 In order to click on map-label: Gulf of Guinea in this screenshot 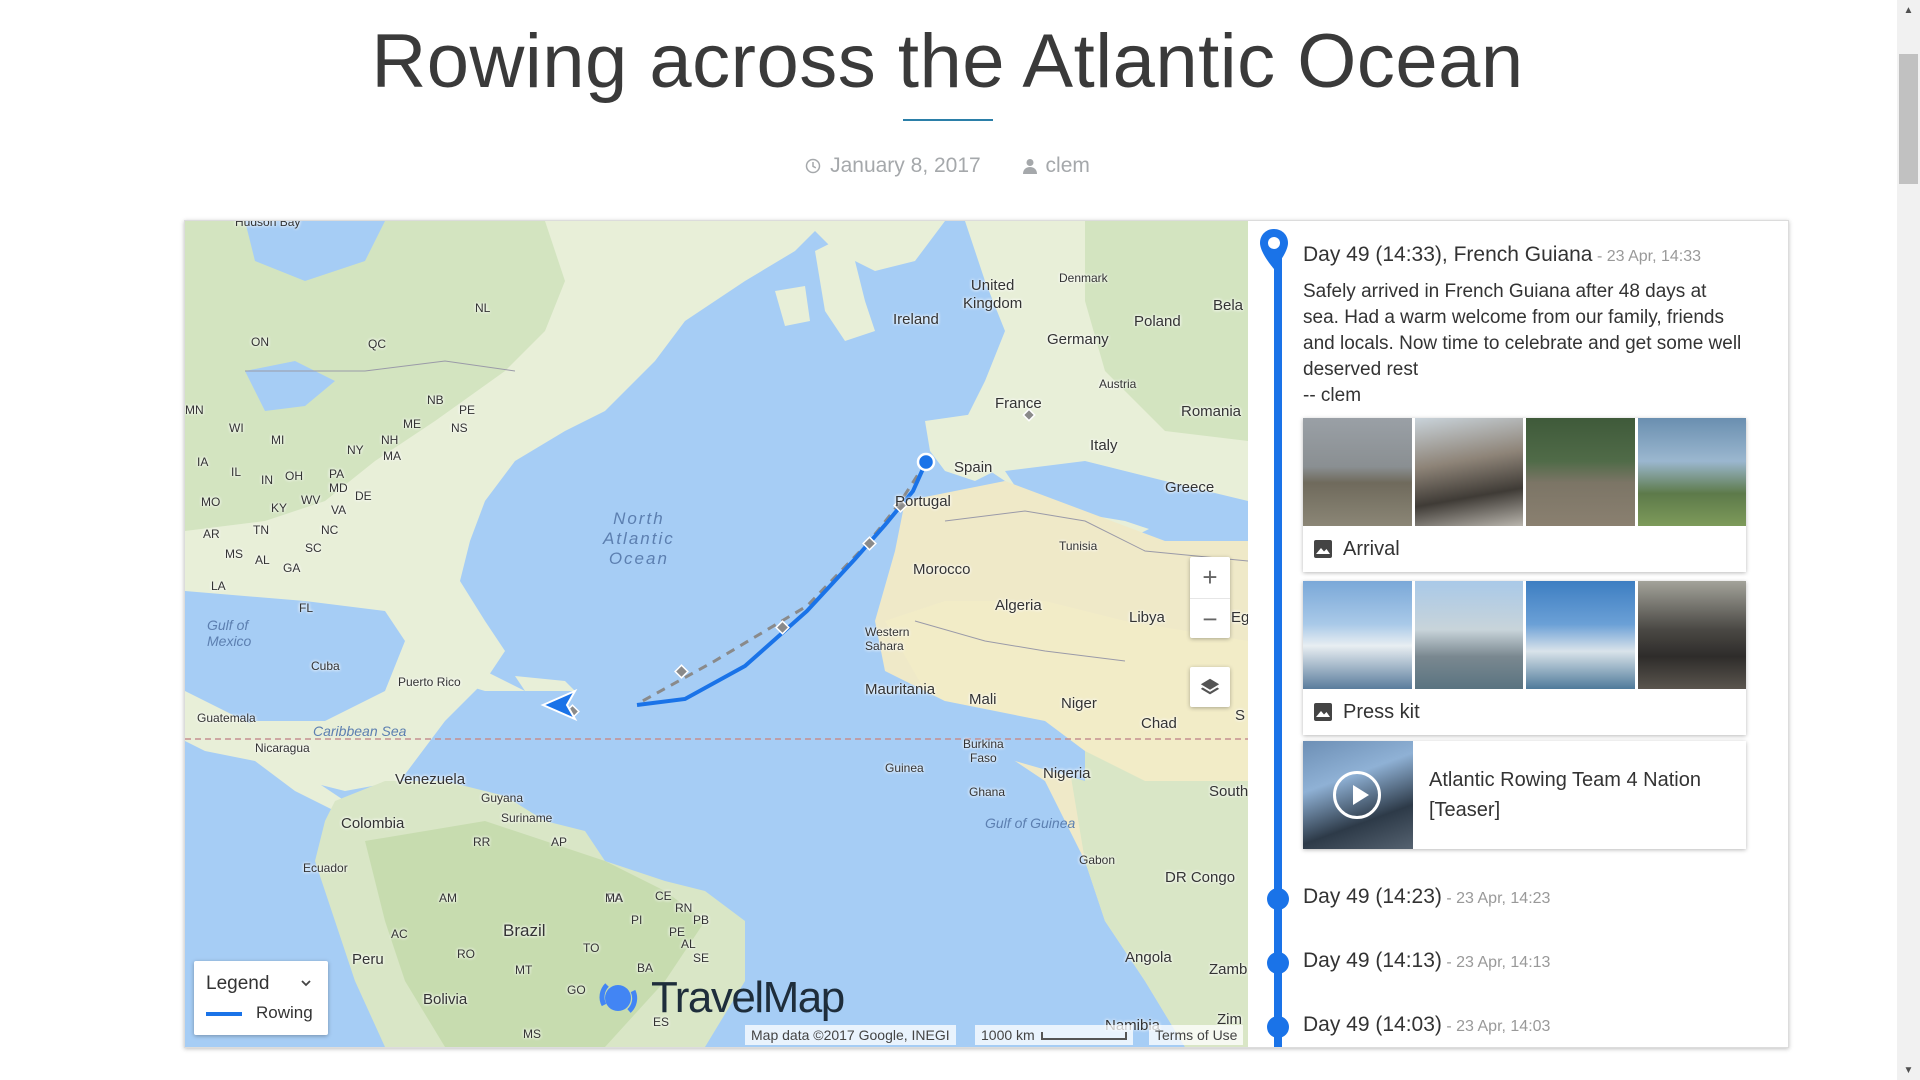, I will do `click(1030, 823)`.